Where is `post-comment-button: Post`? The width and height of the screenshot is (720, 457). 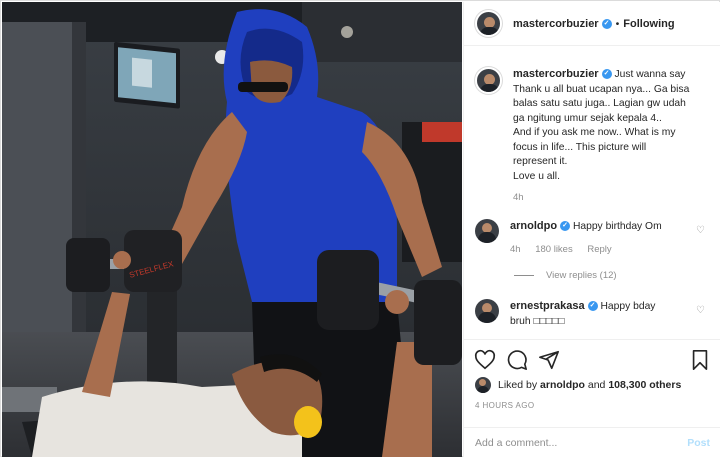
post-comment-button: Post is located at coordinates (698, 443).